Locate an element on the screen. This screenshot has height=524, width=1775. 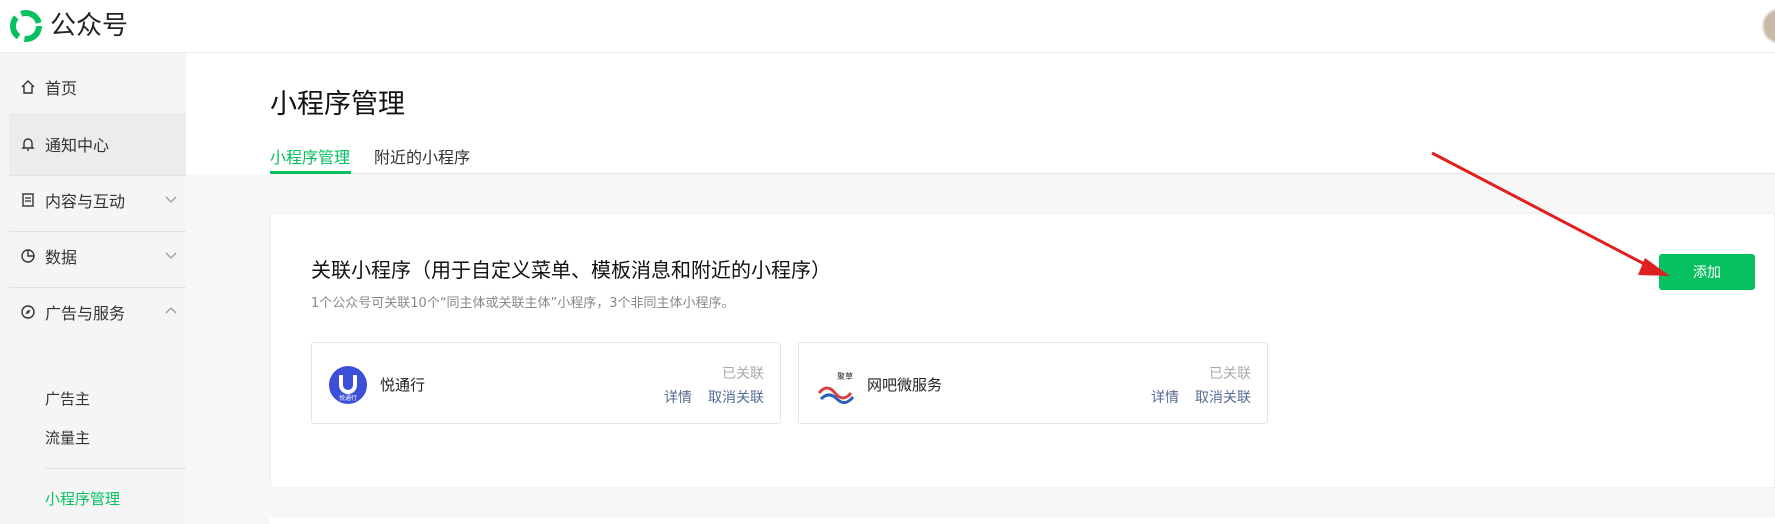
sidebar-item-data: 数据 is located at coordinates (97, 256).